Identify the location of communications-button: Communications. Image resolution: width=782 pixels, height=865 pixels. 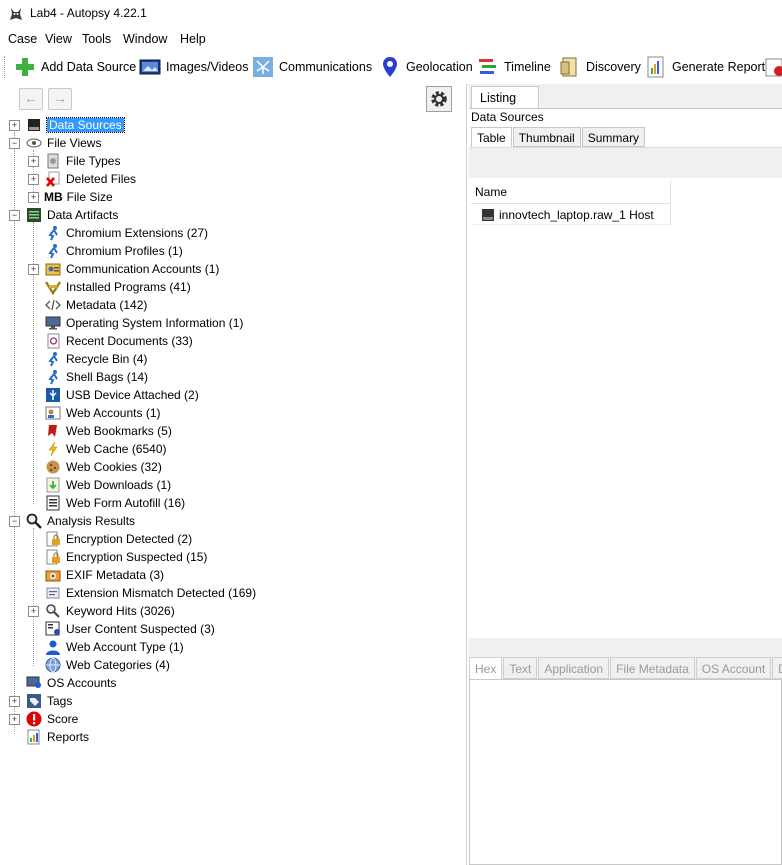
(312, 67).